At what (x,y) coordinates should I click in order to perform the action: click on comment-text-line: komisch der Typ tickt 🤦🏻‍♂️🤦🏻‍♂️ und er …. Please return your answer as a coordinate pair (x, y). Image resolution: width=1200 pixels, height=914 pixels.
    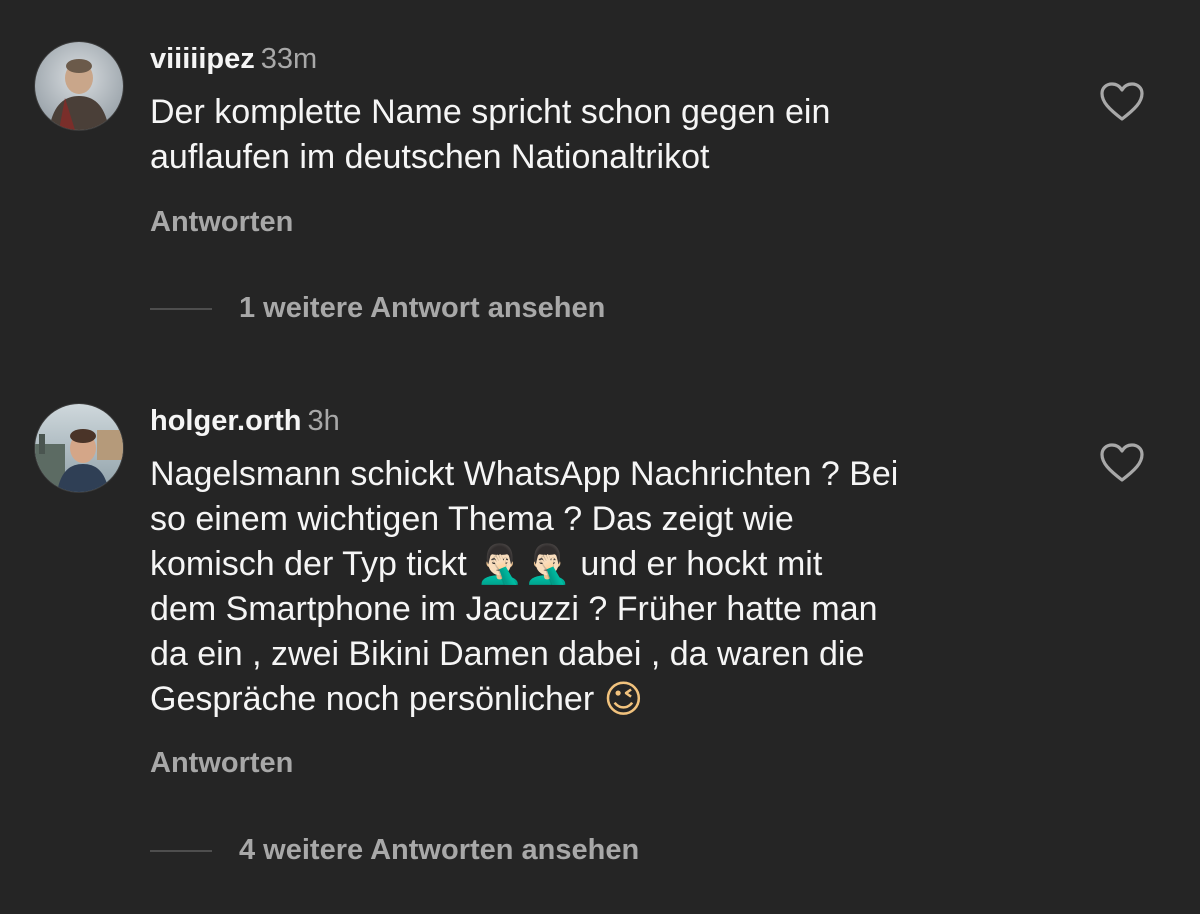
    Looking at the image, I should click on (600, 564).